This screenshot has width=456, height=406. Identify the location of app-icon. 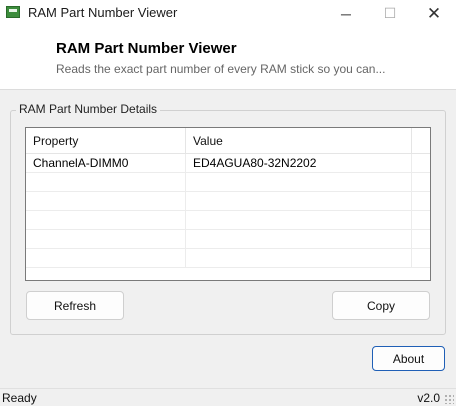
(13, 12).